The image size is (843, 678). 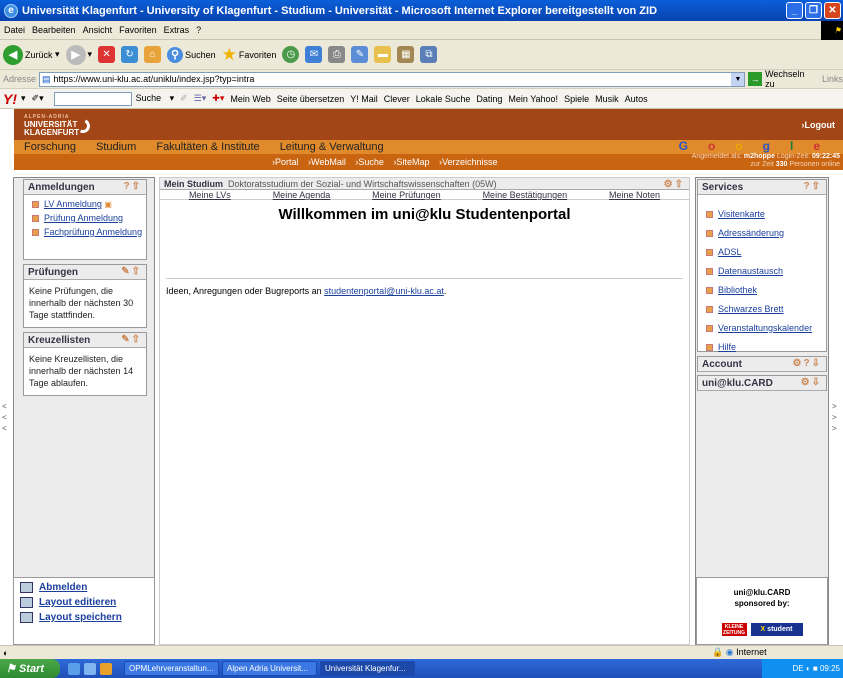 What do you see at coordinates (177, 30) in the screenshot?
I see `menu-extras: Extras` at bounding box center [177, 30].